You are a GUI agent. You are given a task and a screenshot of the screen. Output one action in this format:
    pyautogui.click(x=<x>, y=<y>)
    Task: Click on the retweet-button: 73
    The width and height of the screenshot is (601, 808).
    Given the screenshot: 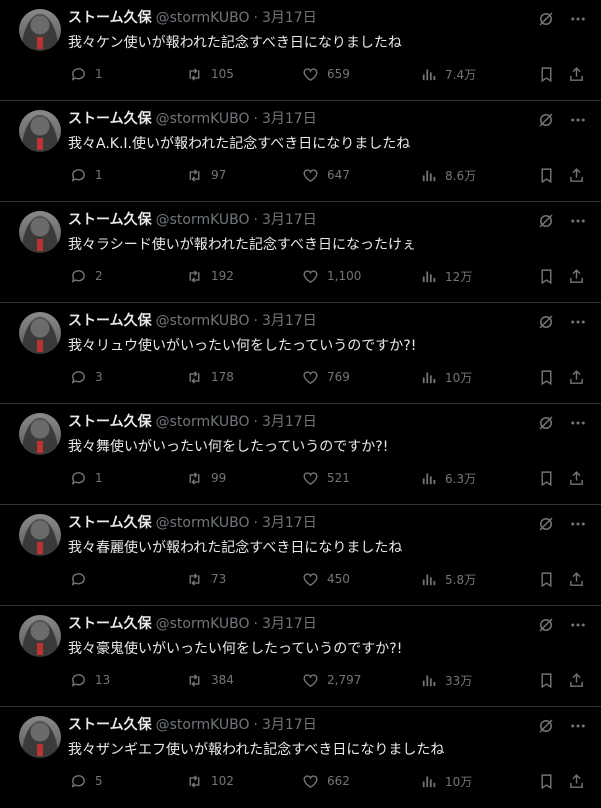 What is the action you would take?
    pyautogui.click(x=206, y=579)
    